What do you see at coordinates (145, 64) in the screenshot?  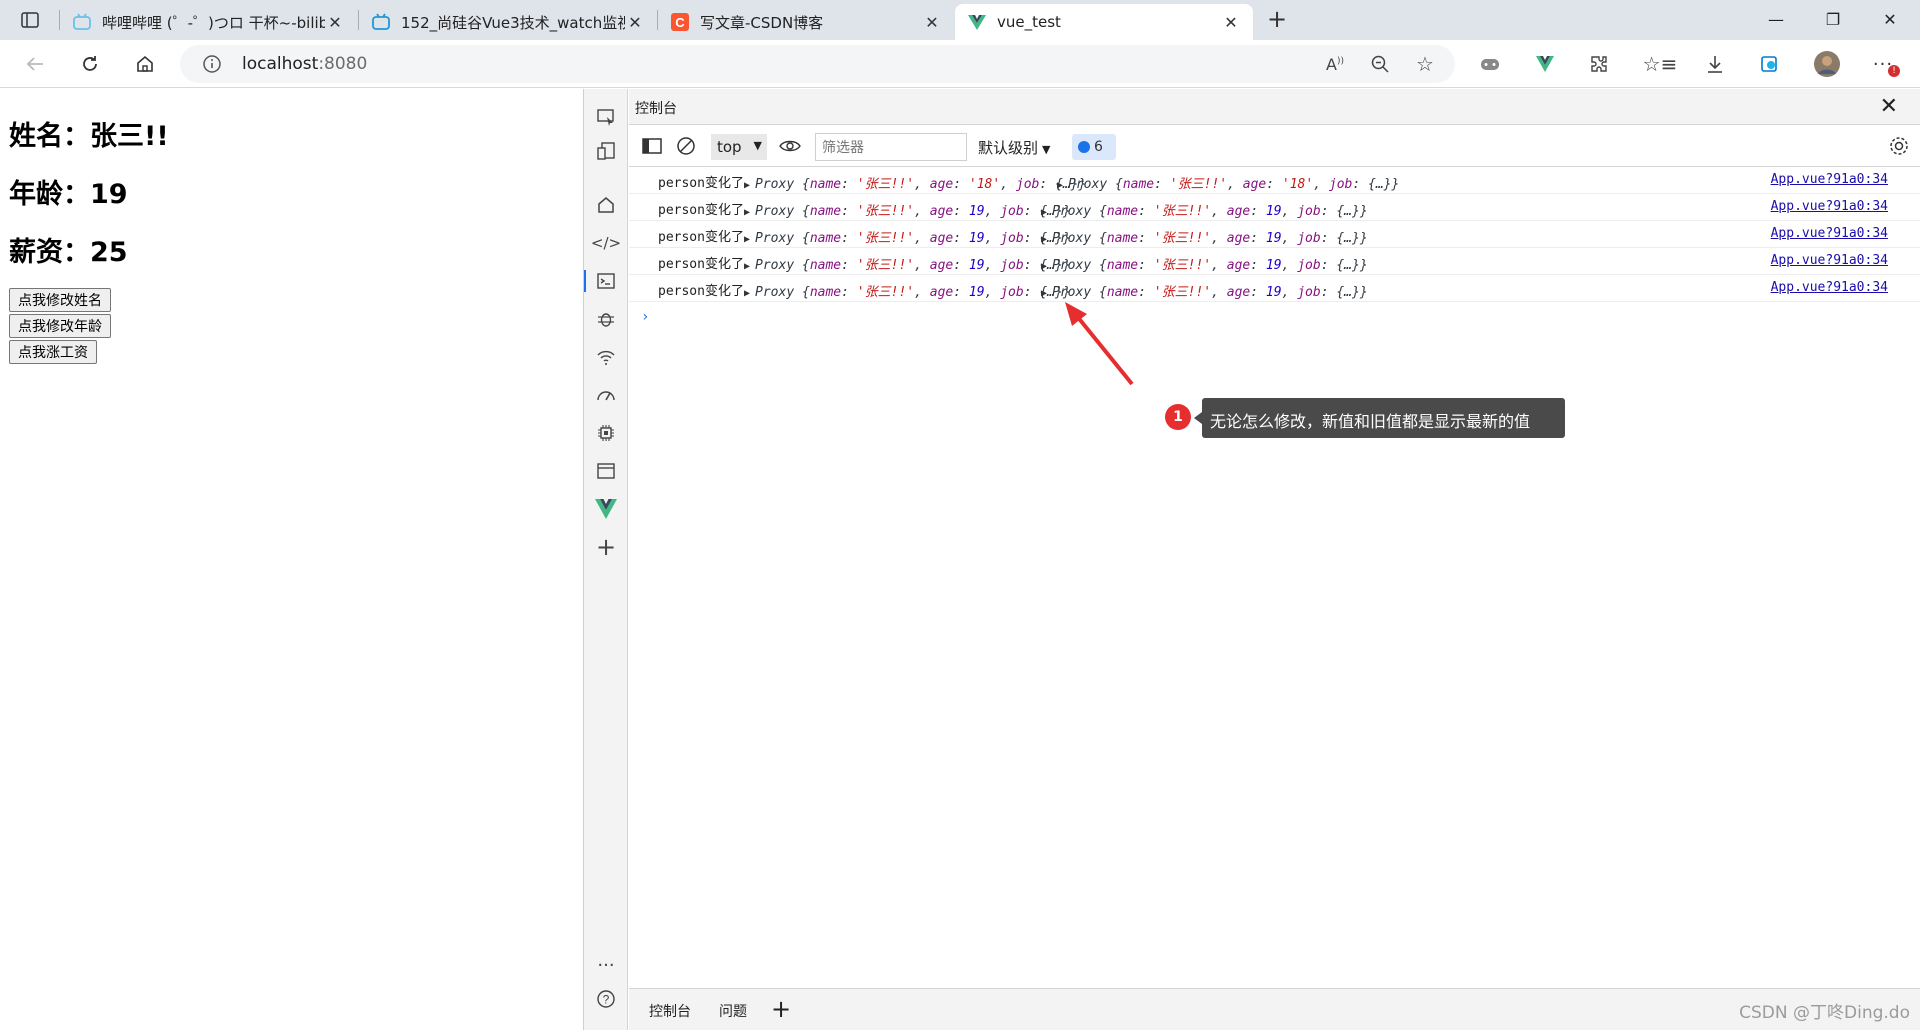 I see `home-icon` at bounding box center [145, 64].